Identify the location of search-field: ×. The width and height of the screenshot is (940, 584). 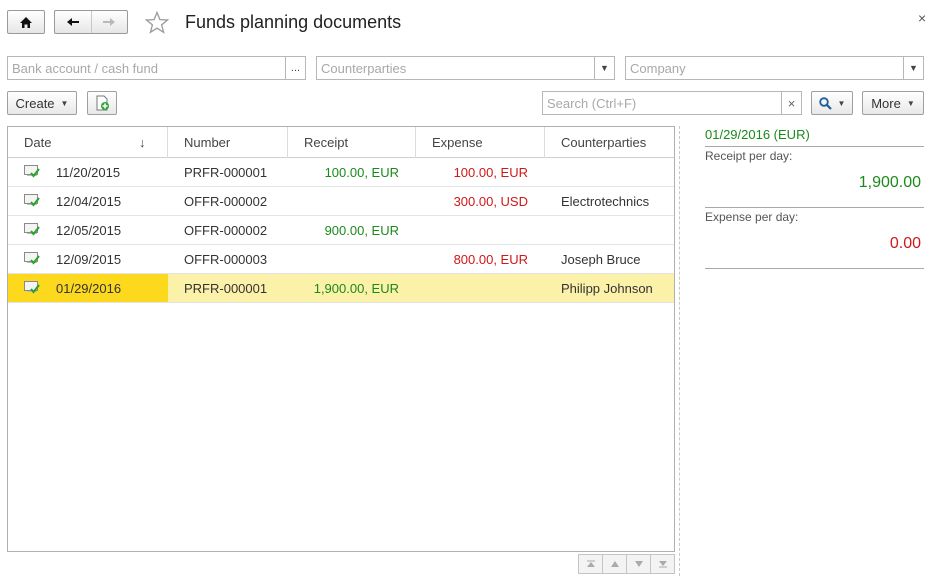
(672, 103).